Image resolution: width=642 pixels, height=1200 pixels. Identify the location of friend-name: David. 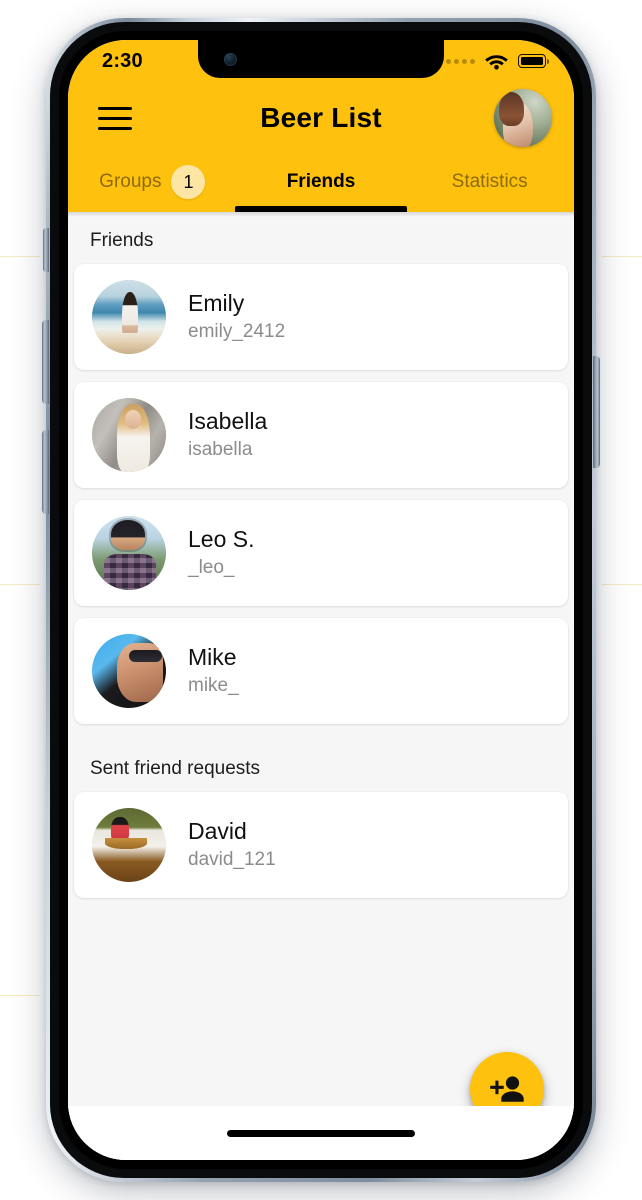
(217, 831).